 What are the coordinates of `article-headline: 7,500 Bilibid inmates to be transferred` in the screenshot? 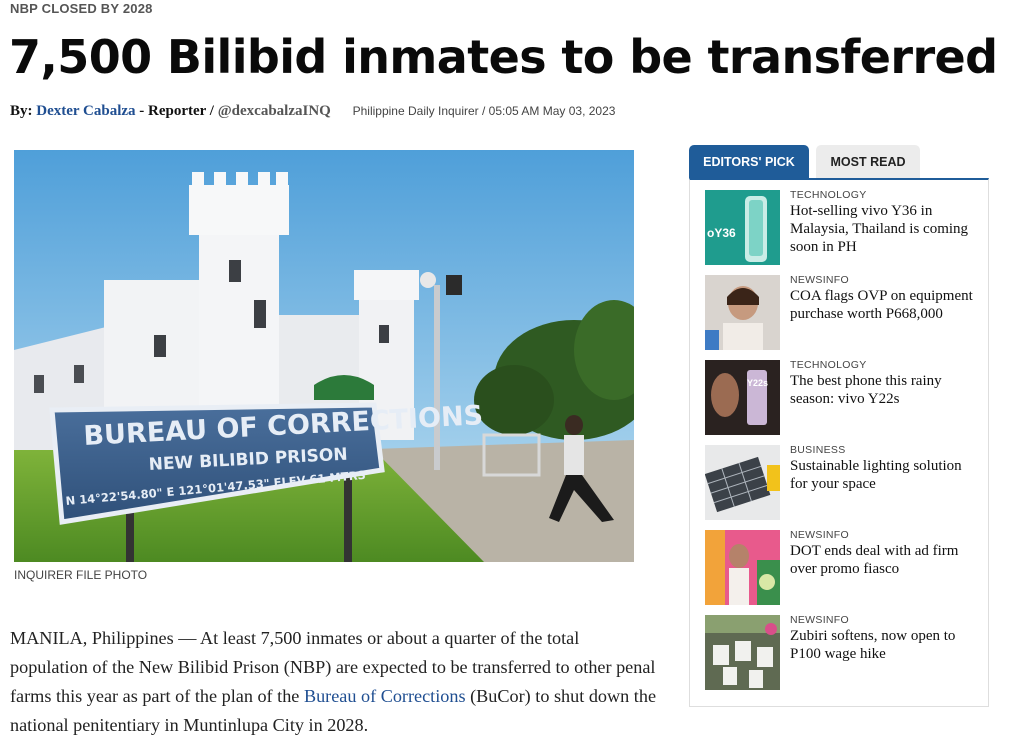 It's located at (503, 57).